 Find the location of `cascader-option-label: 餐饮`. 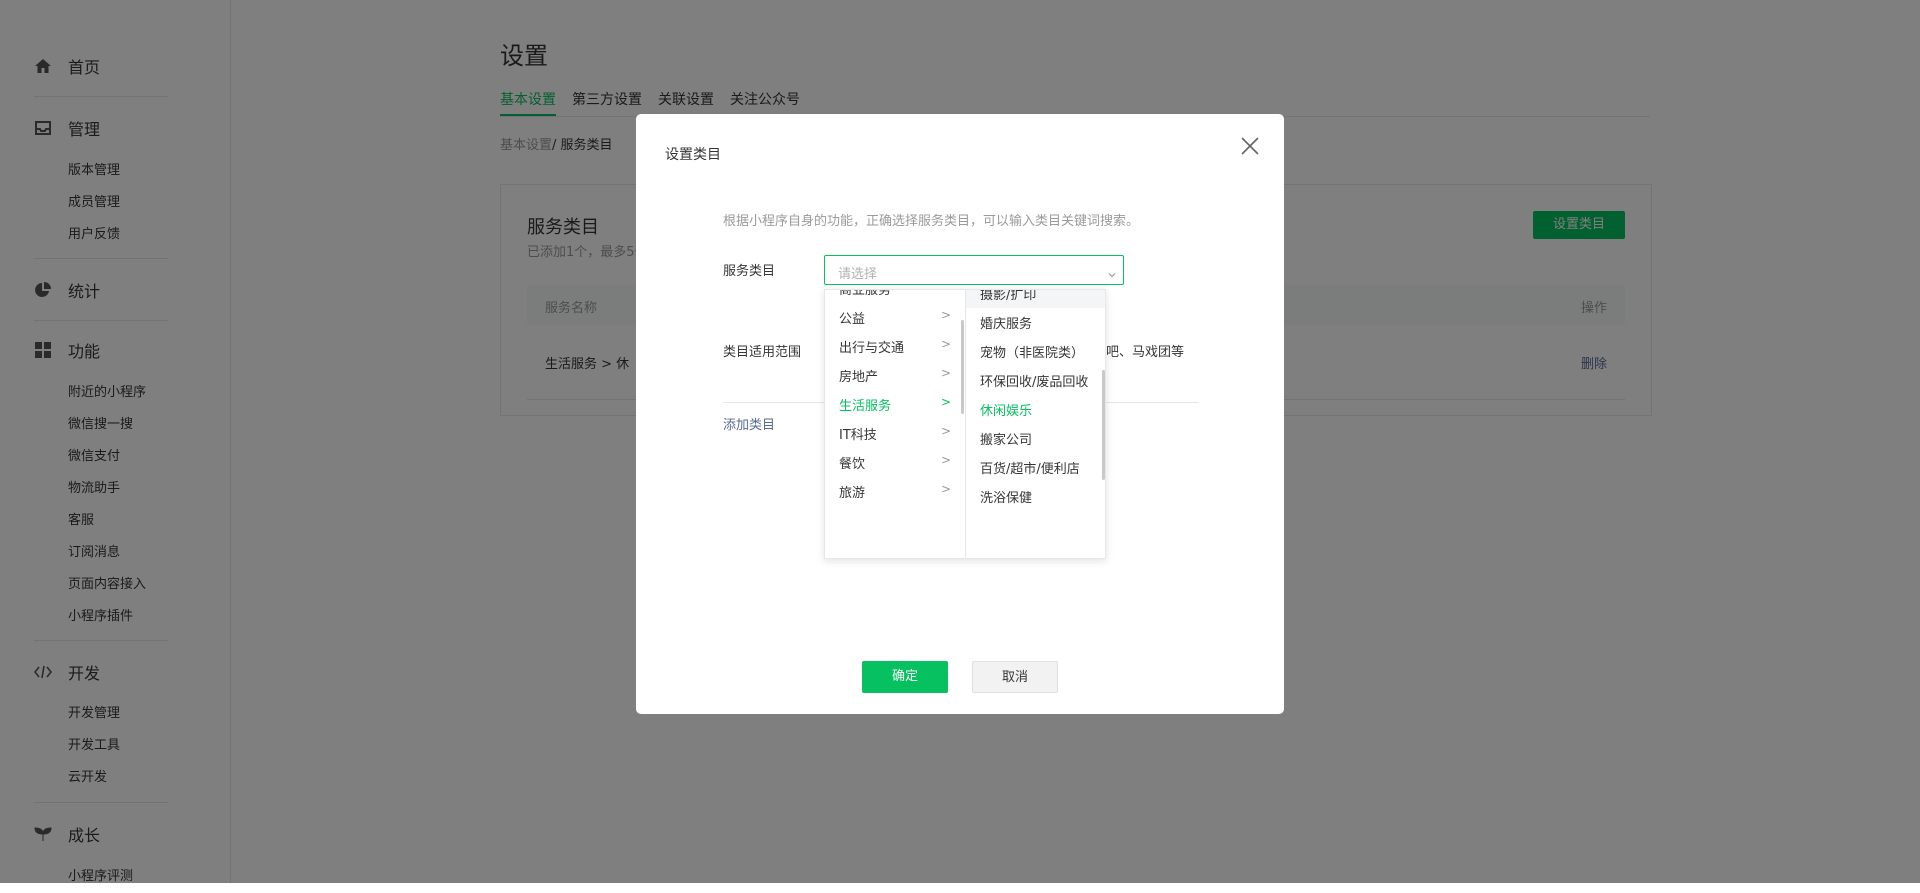

cascader-option-label: 餐饮 is located at coordinates (852, 464).